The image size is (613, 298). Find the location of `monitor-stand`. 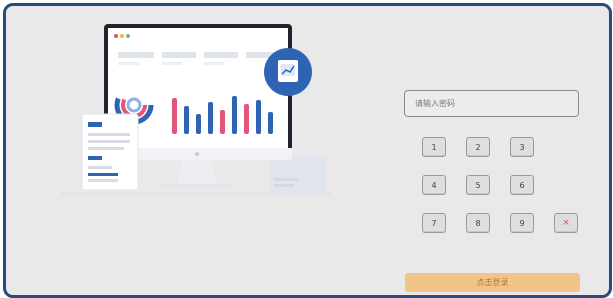

monitor-stand is located at coordinates (197, 172).